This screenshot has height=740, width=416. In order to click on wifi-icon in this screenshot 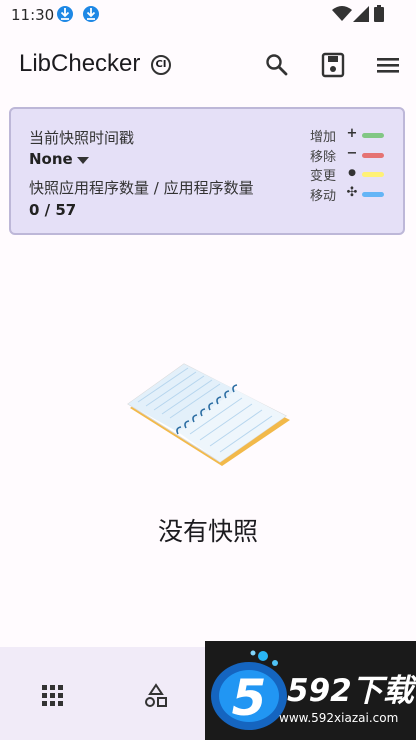, I will do `click(342, 13)`.